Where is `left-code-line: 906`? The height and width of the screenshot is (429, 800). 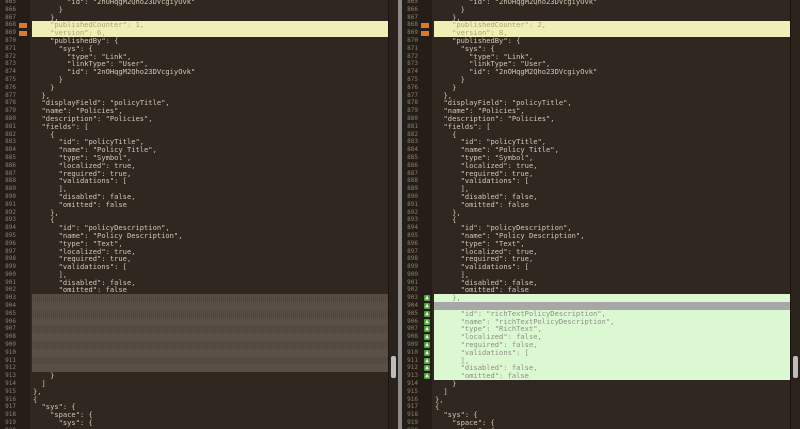 left-code-line: 906 is located at coordinates (194, 321).